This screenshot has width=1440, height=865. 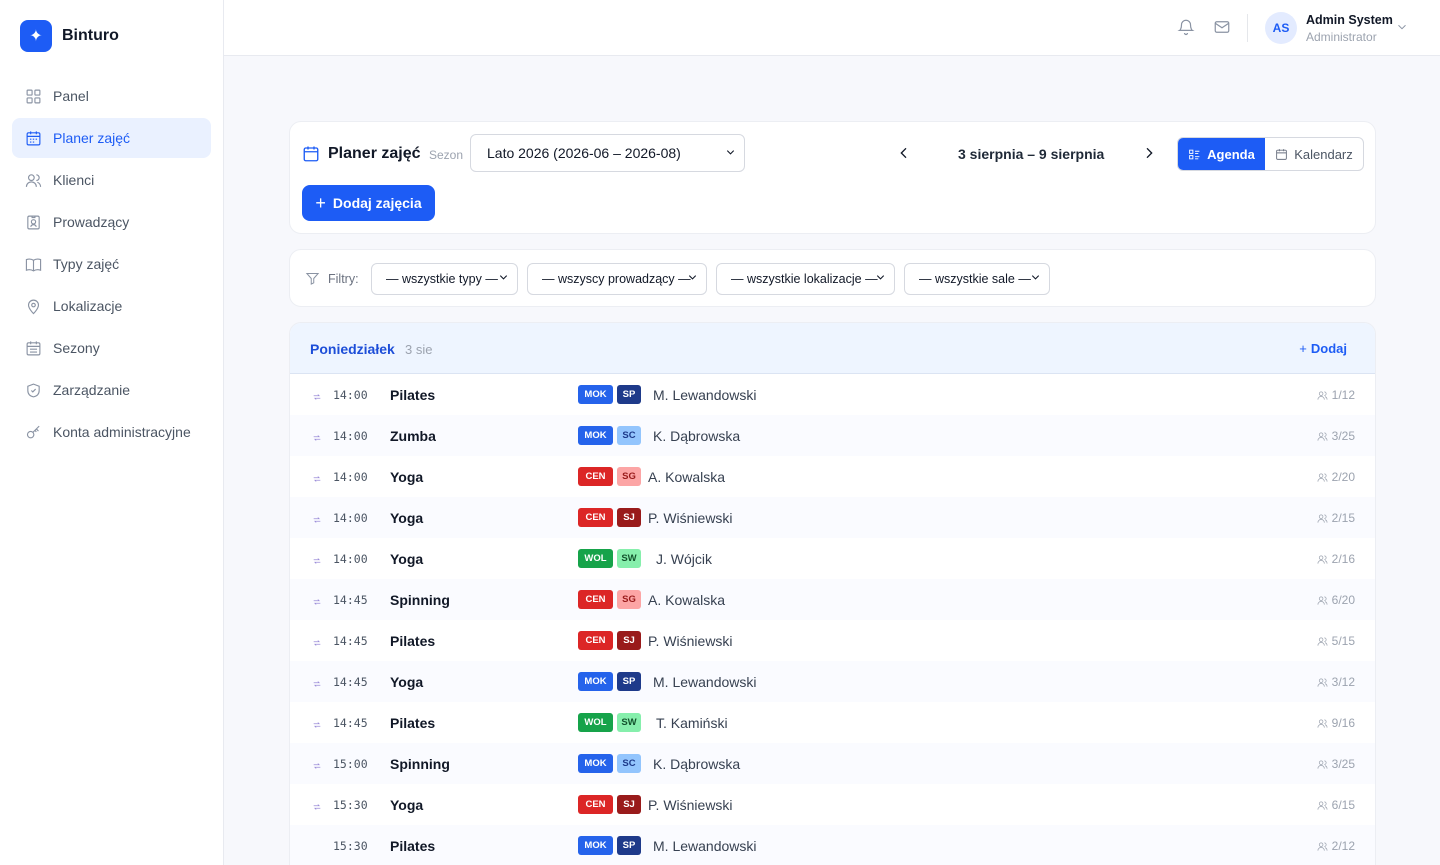 What do you see at coordinates (832, 722) in the screenshot?
I see `table-row: 14:45 Pilates WOL SW T. Kamiński 9/16` at bounding box center [832, 722].